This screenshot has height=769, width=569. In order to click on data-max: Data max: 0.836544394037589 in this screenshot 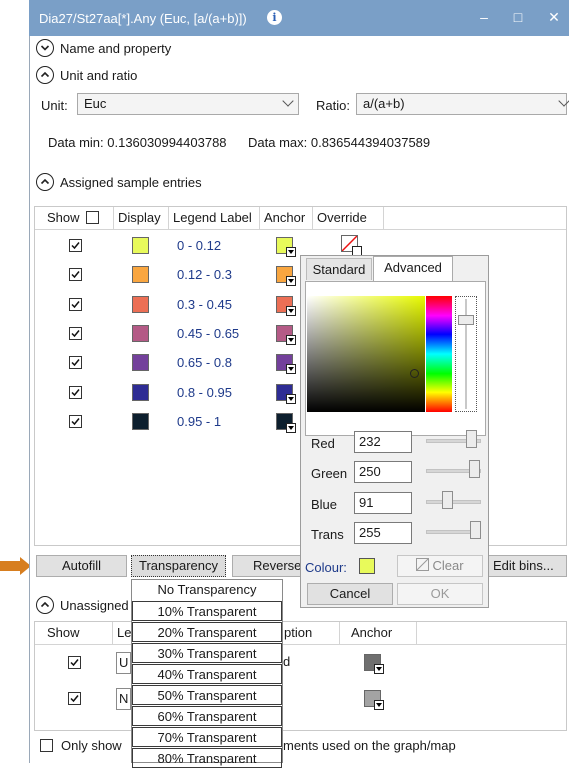, I will do `click(339, 142)`.